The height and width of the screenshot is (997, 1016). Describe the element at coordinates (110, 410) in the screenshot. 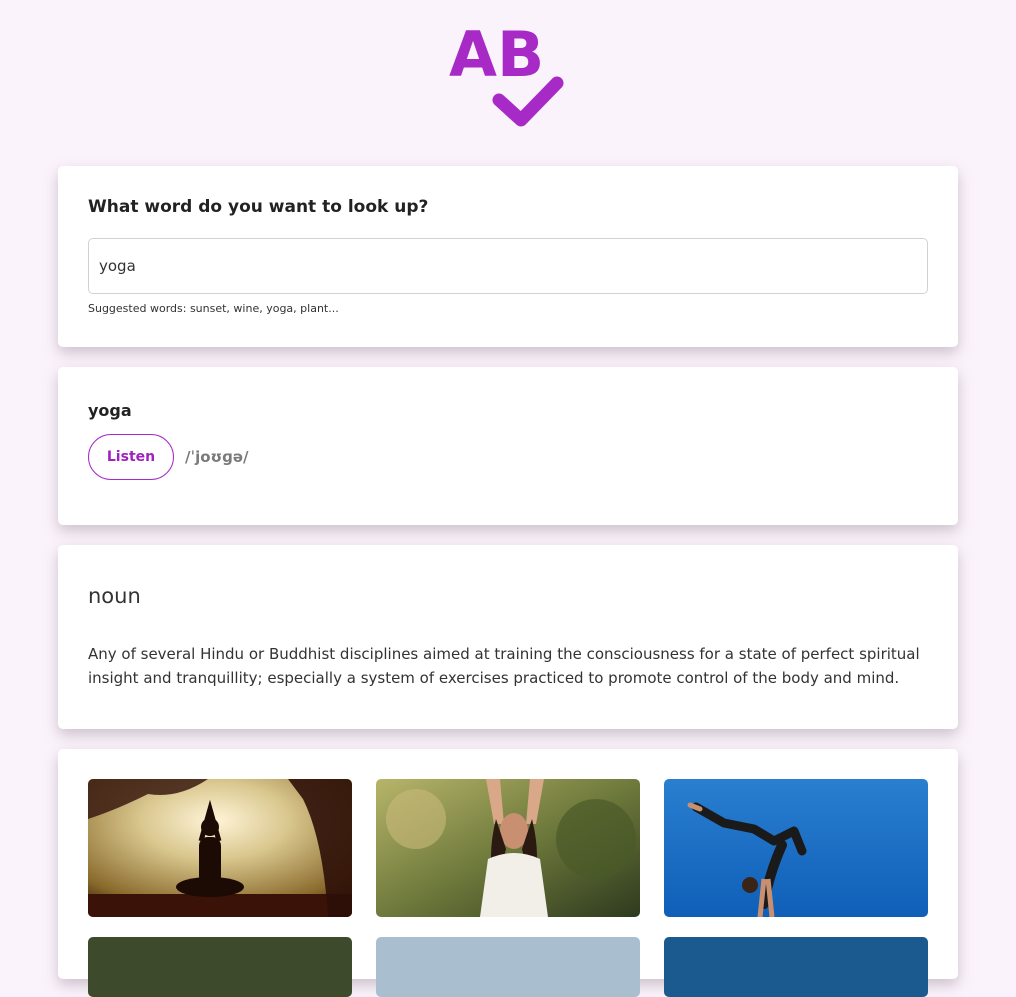

I see `word-title: yoga` at that location.